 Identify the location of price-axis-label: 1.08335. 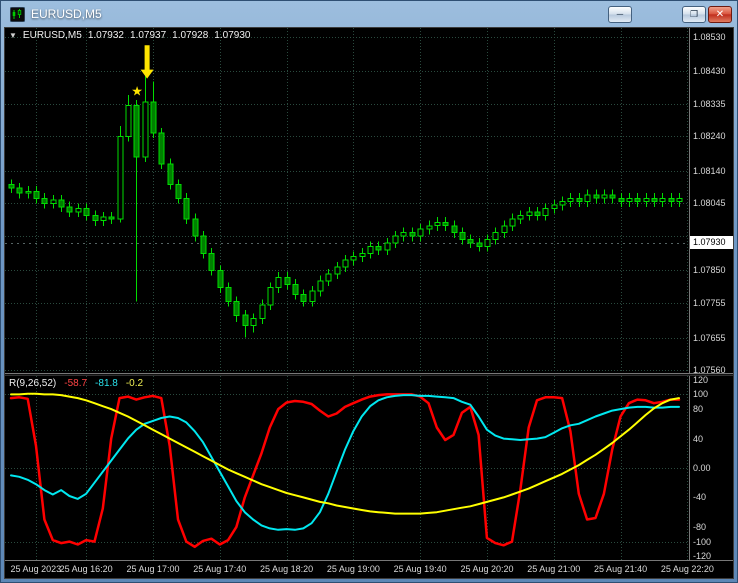
(709, 103).